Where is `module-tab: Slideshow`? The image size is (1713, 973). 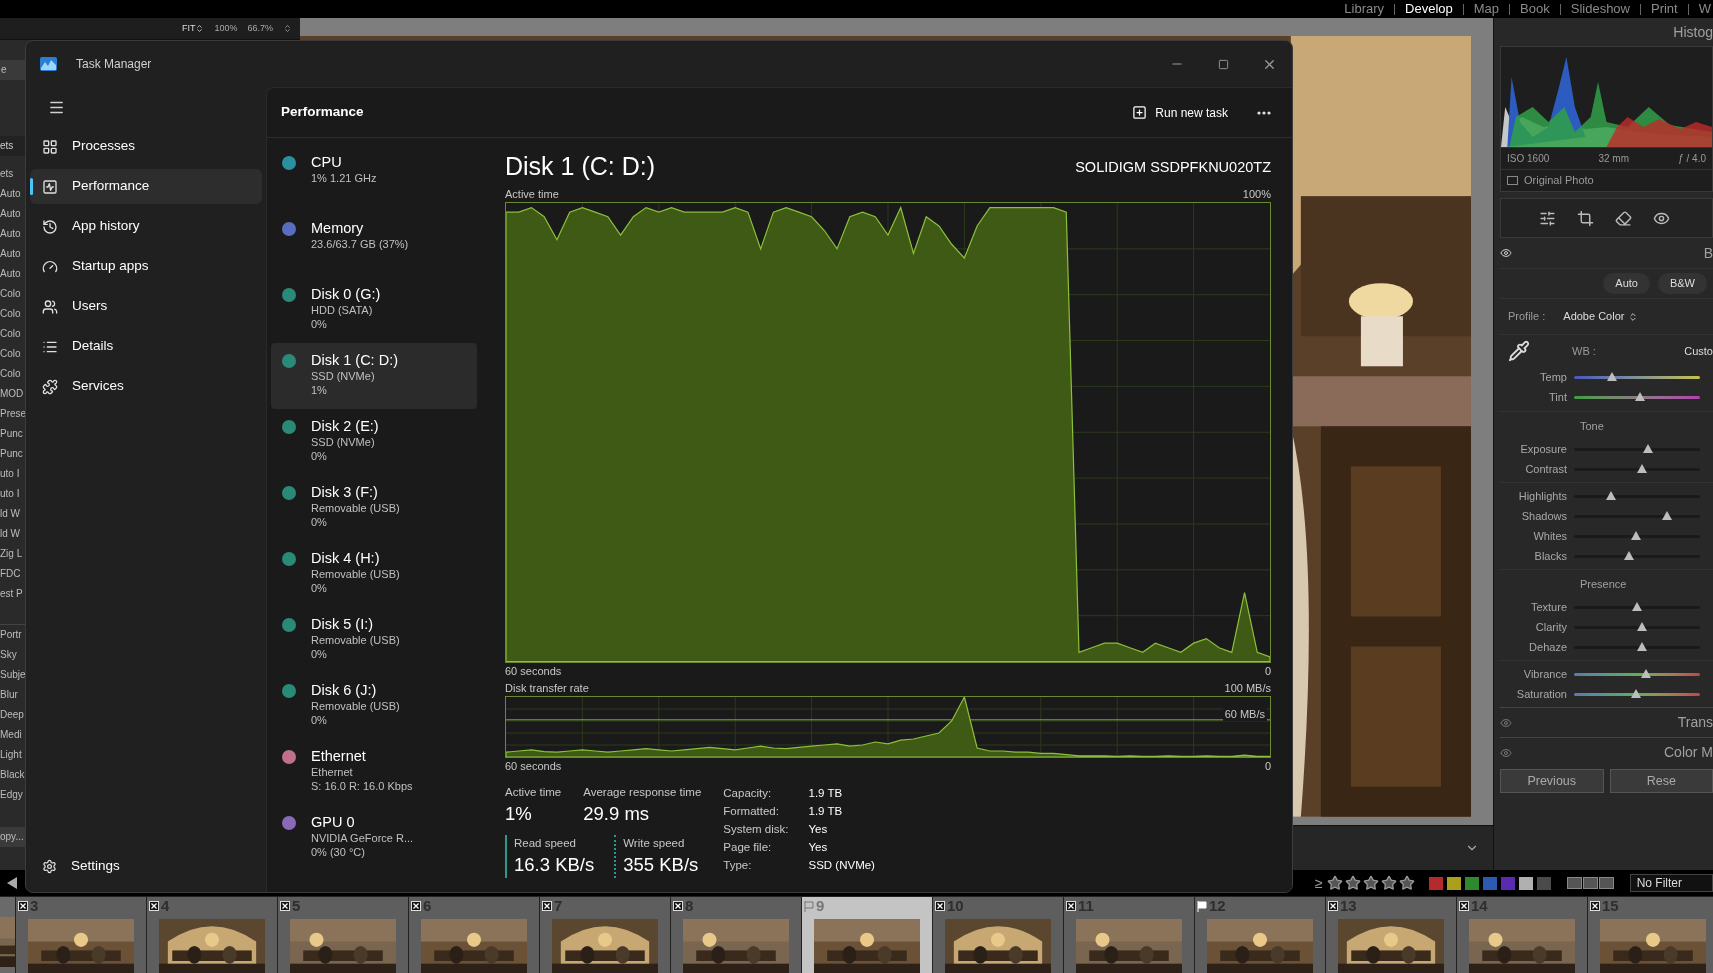
module-tab: Slideshow is located at coordinates (1600, 9).